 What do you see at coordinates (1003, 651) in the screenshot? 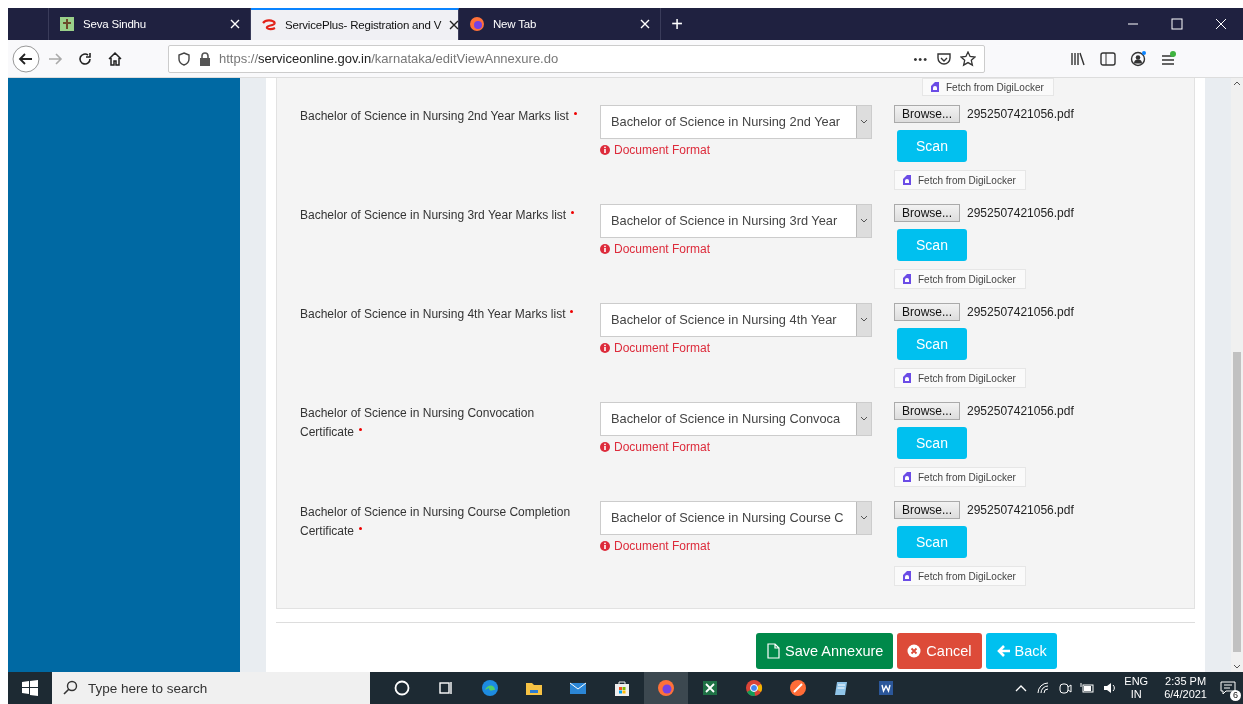
I see `arrow-left-icon` at bounding box center [1003, 651].